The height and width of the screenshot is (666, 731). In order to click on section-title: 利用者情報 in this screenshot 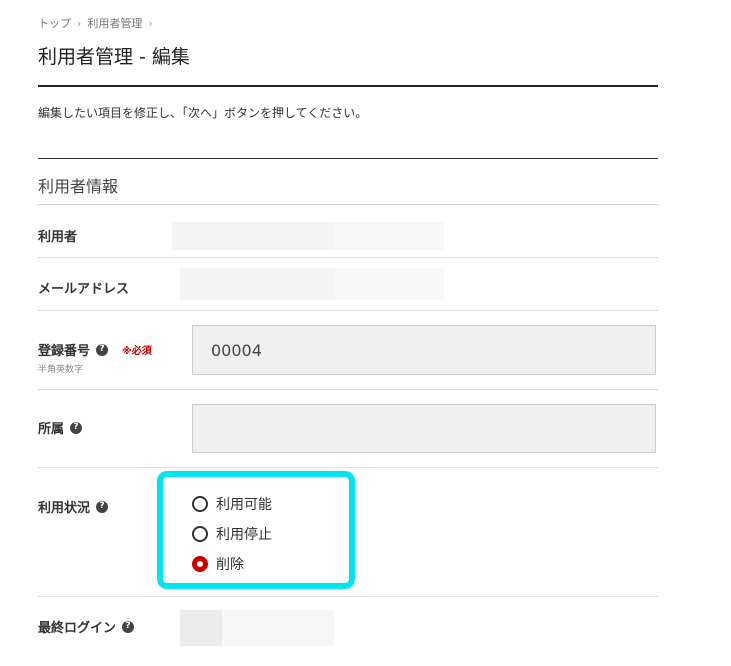, I will do `click(78, 186)`.